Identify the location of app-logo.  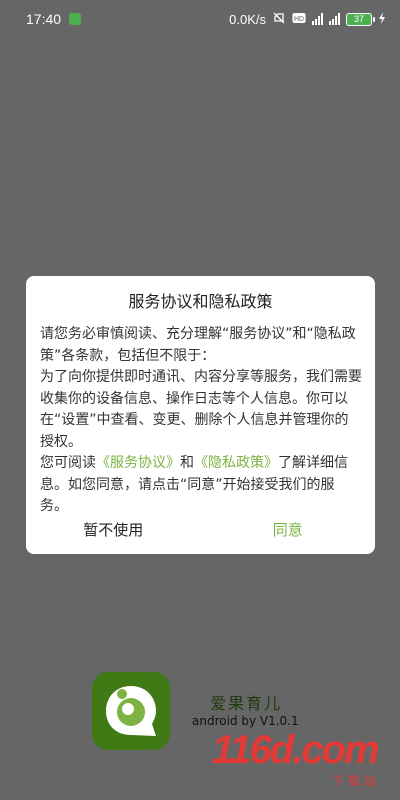
(131, 711).